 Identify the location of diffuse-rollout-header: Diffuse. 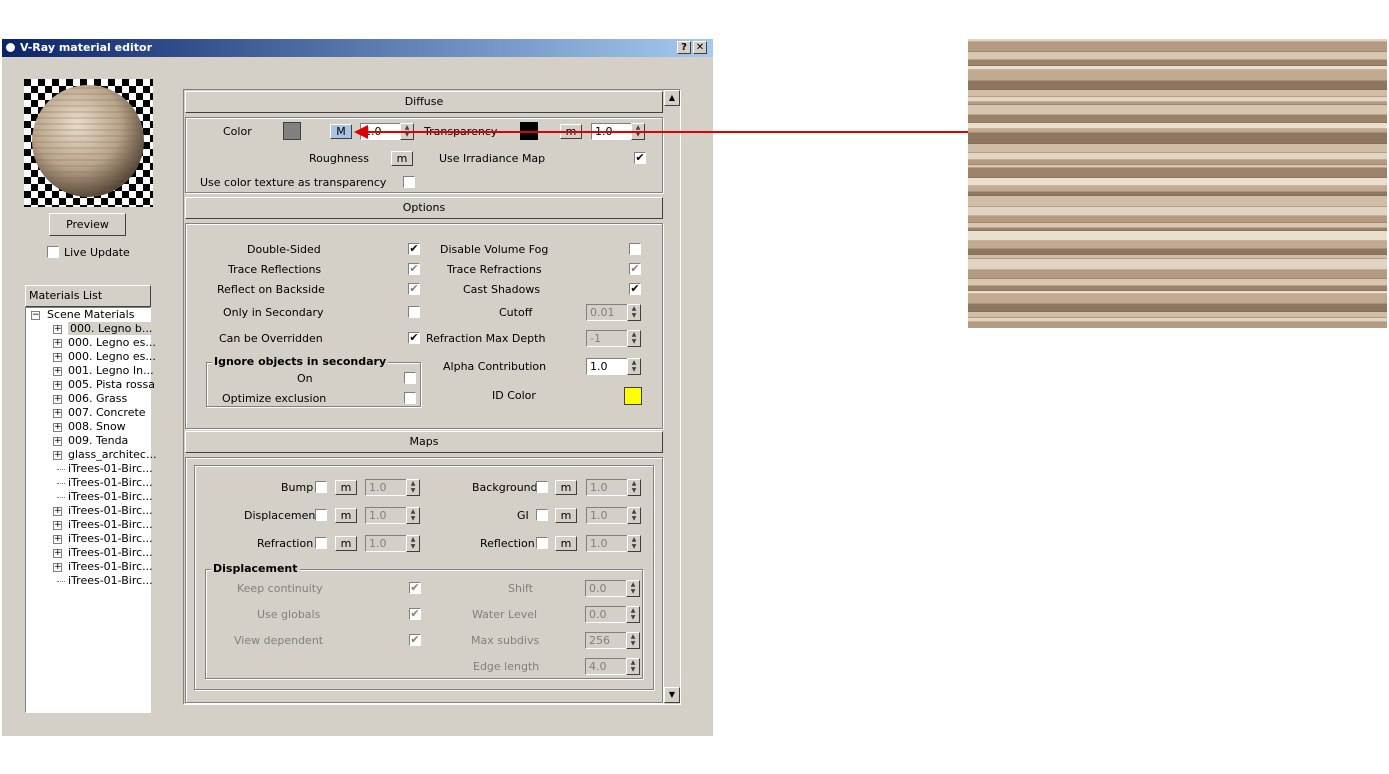
(424, 102).